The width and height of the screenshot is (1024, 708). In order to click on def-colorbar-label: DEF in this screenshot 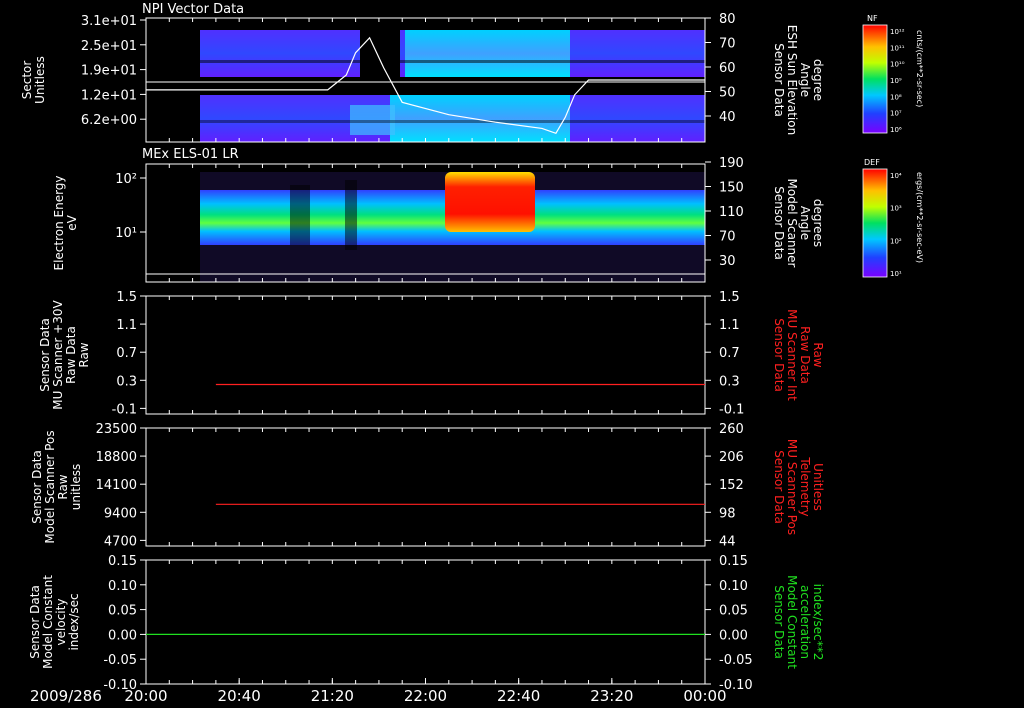, I will do `click(872, 162)`.